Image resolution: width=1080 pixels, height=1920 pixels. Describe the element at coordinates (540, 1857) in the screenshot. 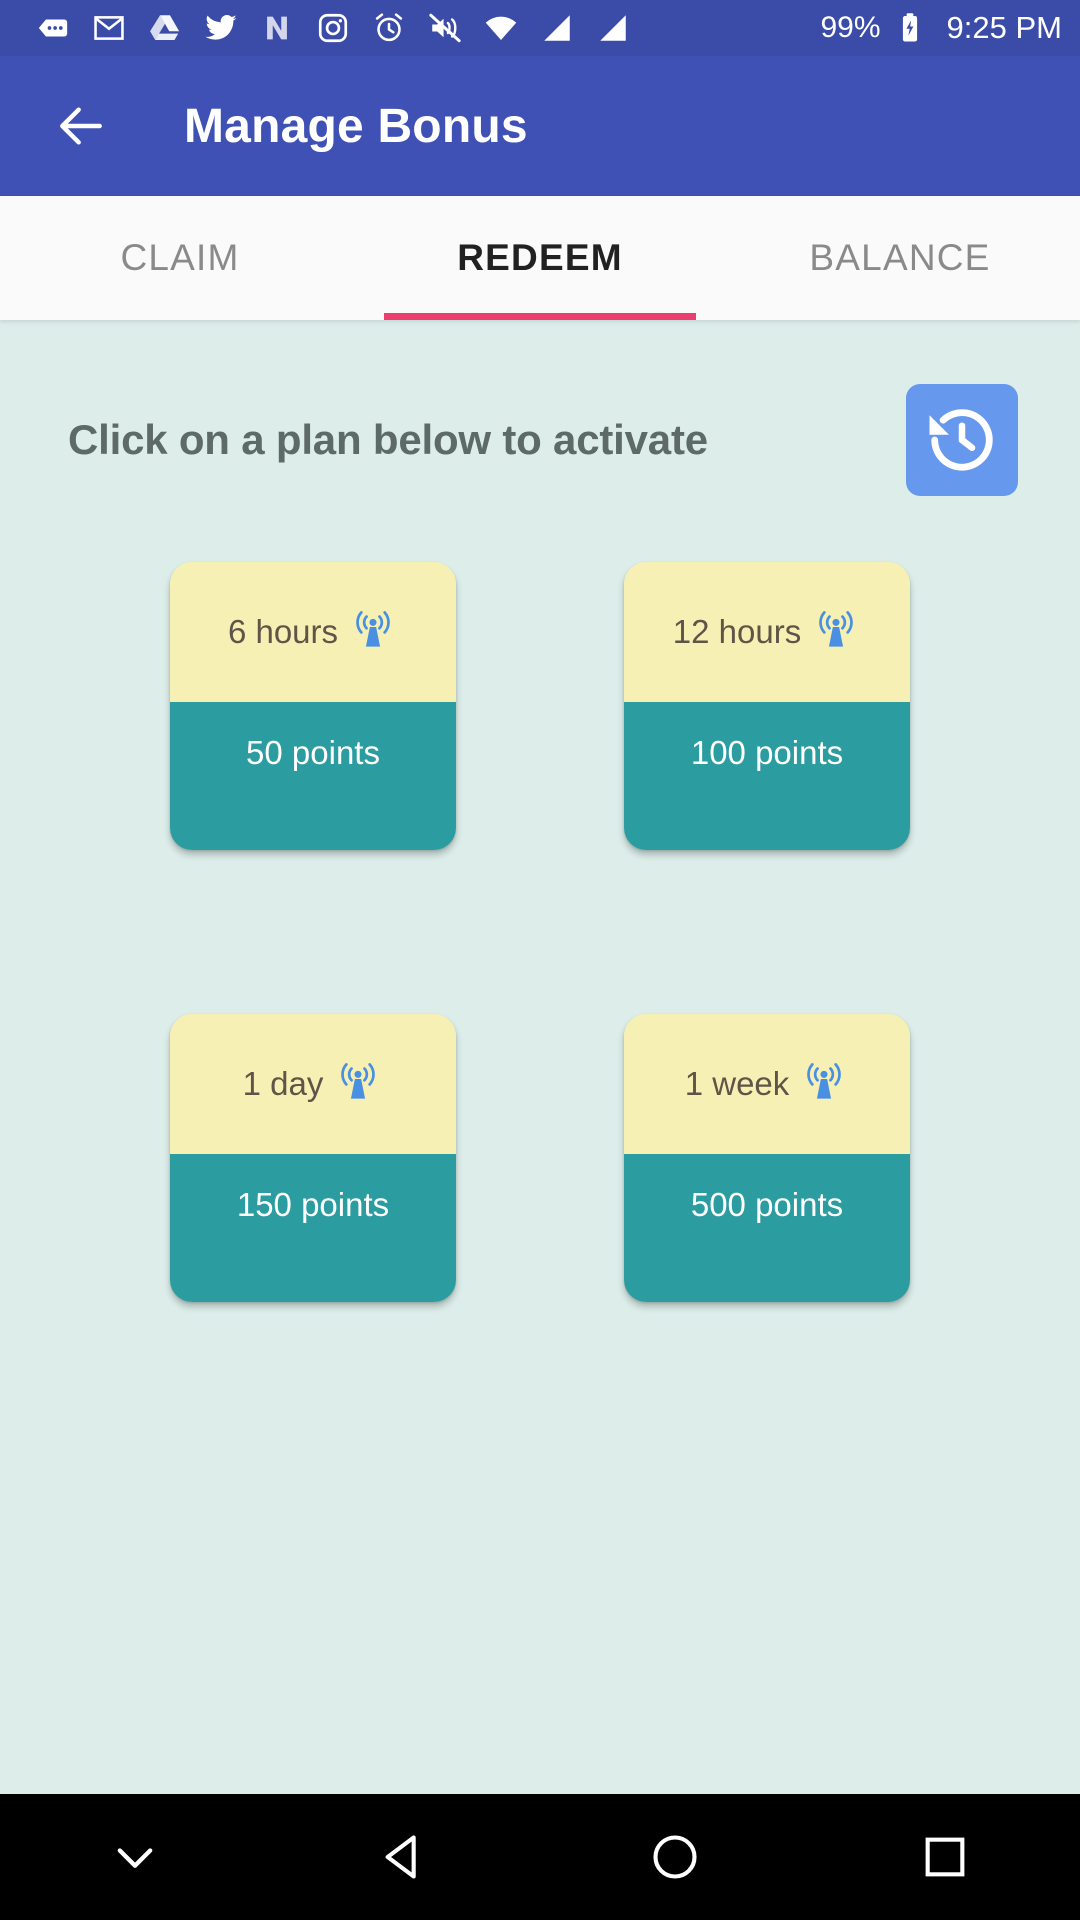

I see `system-navigation-bar` at that location.